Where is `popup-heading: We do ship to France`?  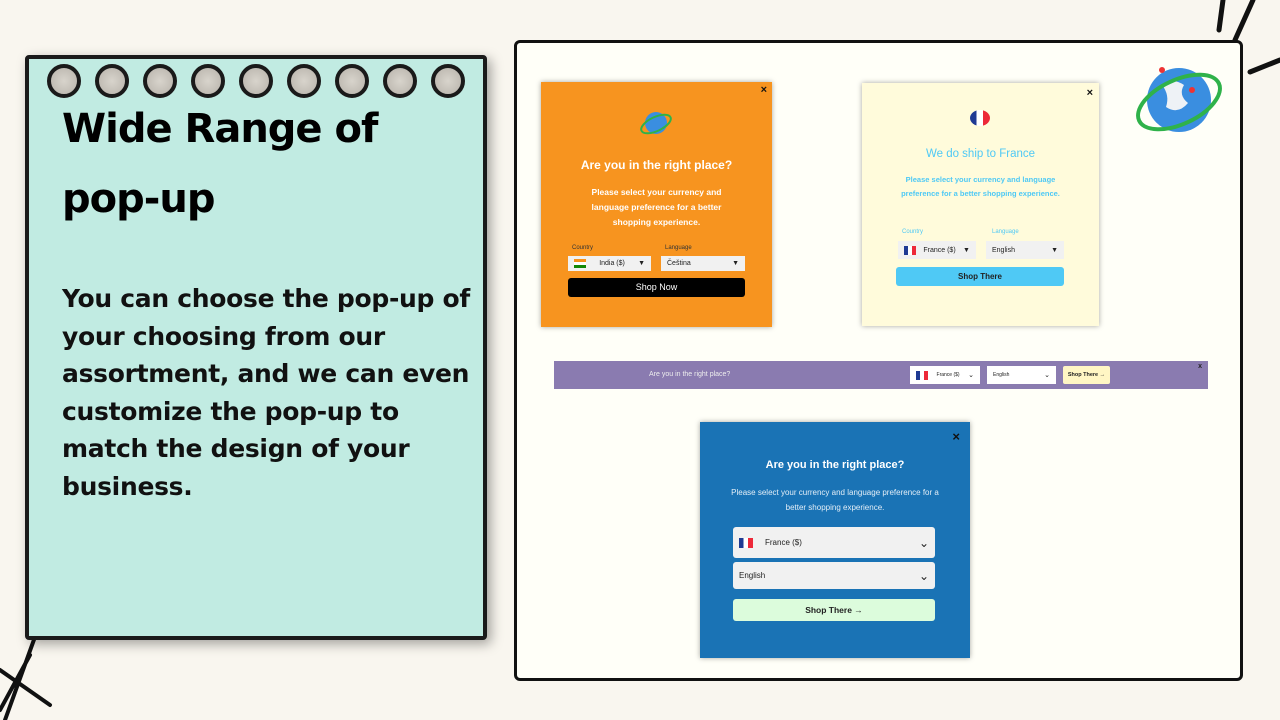
popup-heading: We do ship to France is located at coordinates (980, 154).